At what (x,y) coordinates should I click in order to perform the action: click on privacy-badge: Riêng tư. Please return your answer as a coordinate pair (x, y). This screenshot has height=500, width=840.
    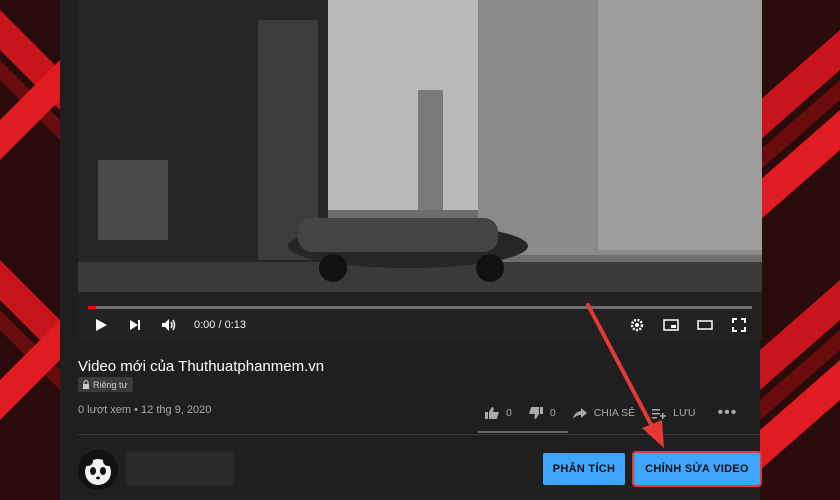
    Looking at the image, I should click on (105, 384).